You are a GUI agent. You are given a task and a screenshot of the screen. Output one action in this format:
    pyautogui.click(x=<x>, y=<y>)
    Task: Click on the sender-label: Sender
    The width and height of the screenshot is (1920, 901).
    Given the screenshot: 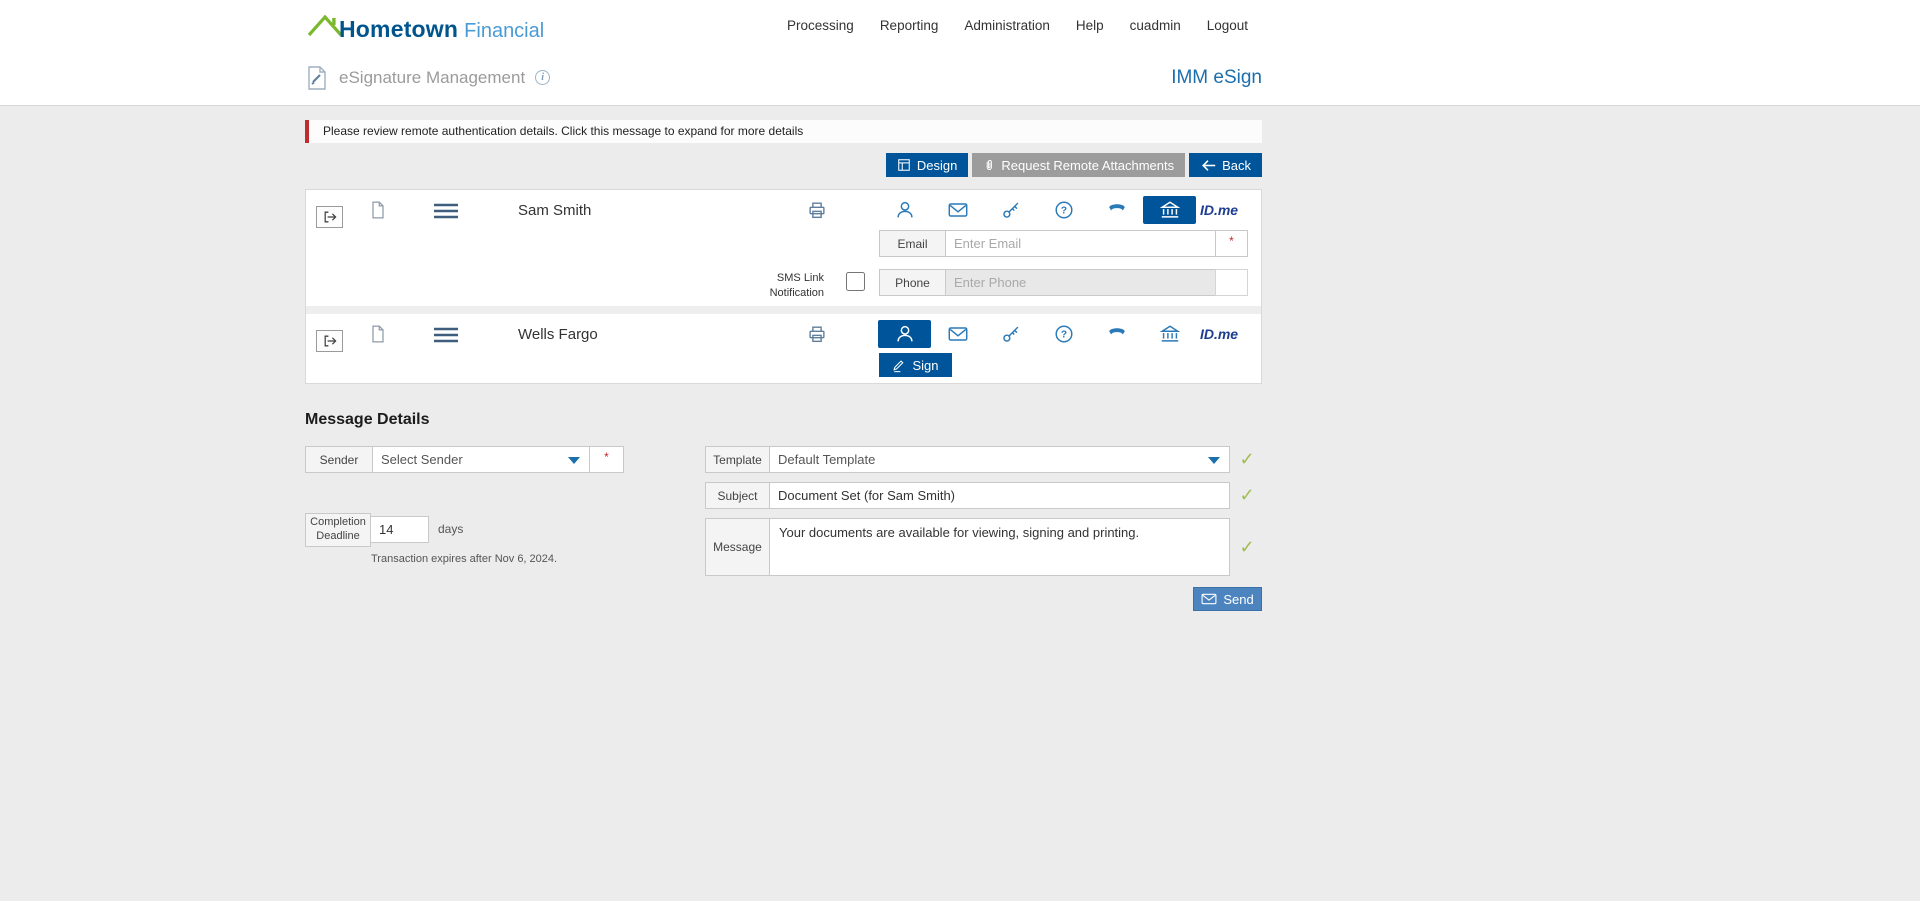 What is the action you would take?
    pyautogui.click(x=339, y=459)
    